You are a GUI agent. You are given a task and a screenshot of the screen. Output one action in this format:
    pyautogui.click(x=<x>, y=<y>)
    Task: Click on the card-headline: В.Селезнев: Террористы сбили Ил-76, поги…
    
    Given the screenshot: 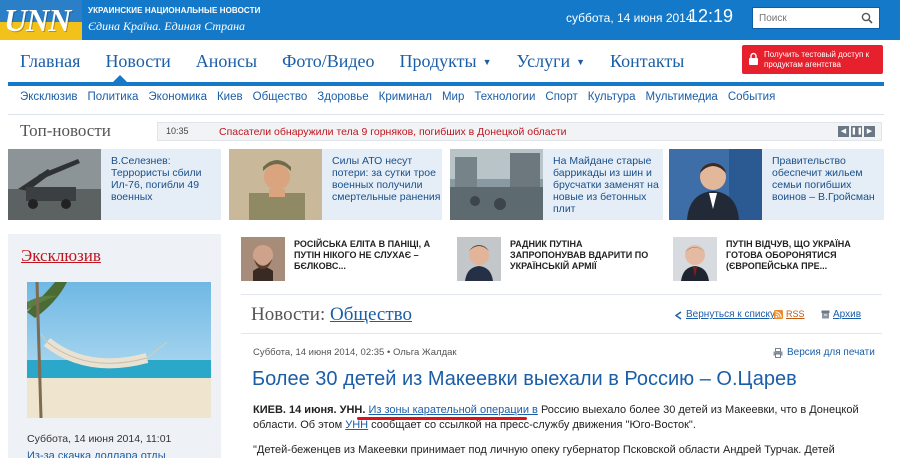 What is the action you would take?
    pyautogui.click(x=156, y=179)
    